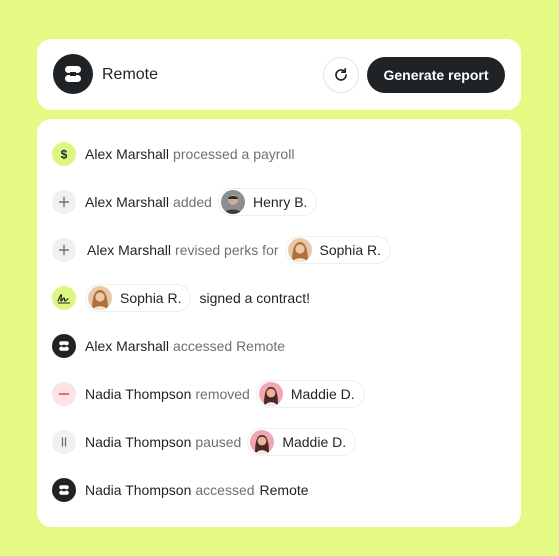 The image size is (559, 556). I want to click on activity-item: Alex Marshall accessed Remote, so click(171, 346).